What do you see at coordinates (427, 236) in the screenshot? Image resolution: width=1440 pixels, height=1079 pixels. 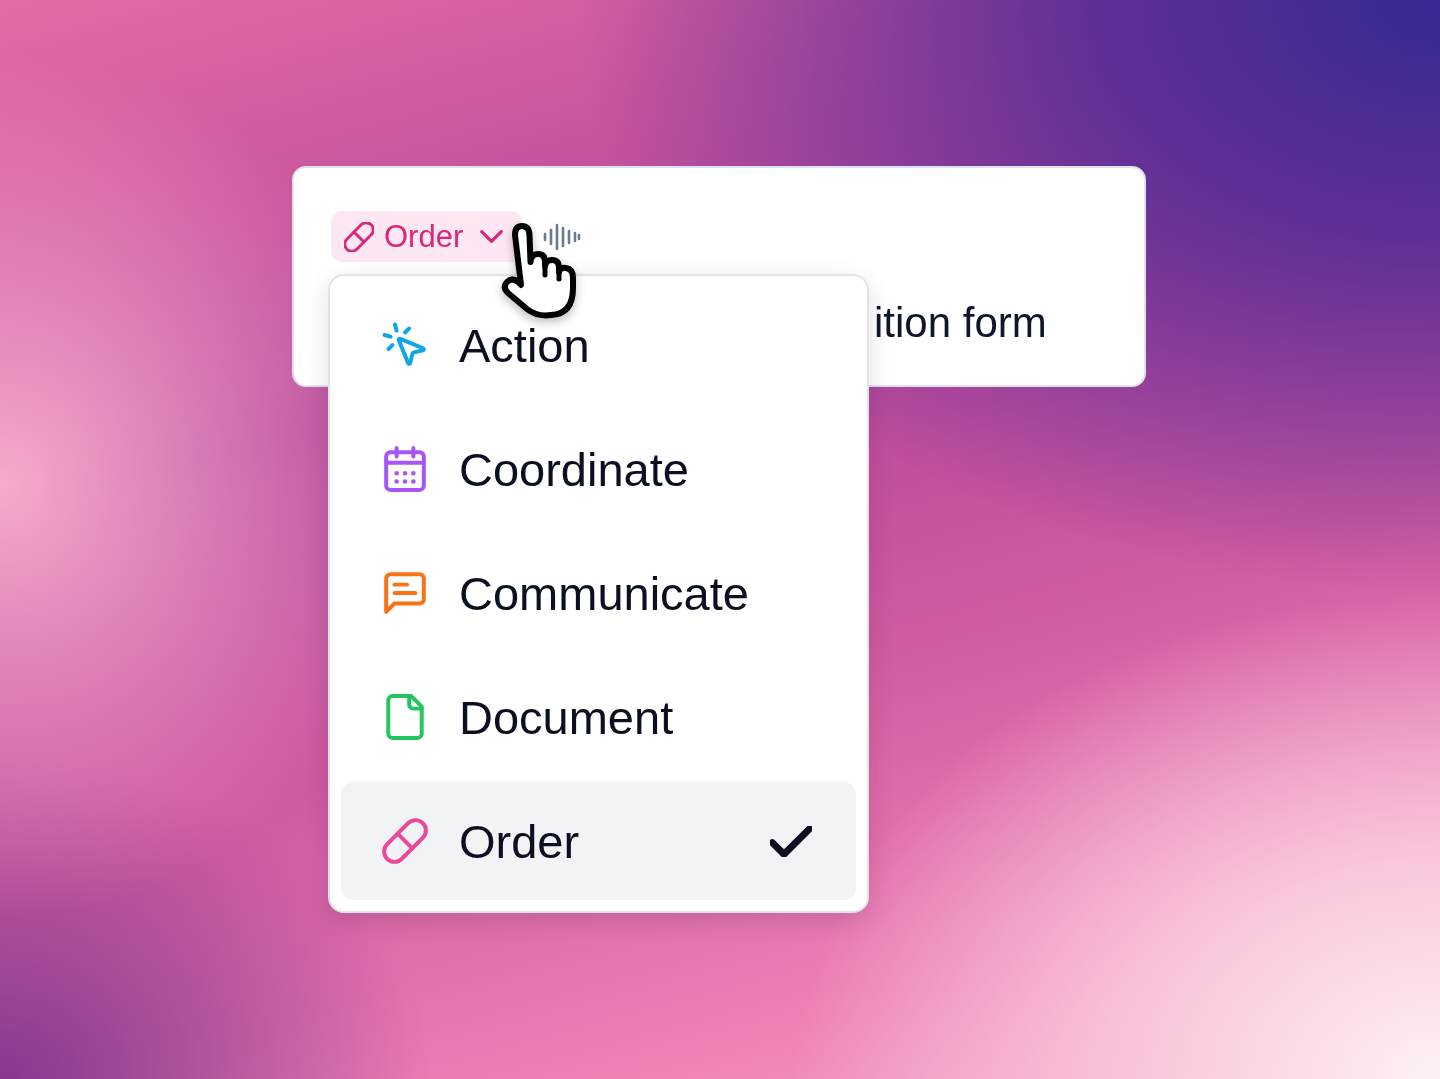 I see `type-dropdown: Order` at bounding box center [427, 236].